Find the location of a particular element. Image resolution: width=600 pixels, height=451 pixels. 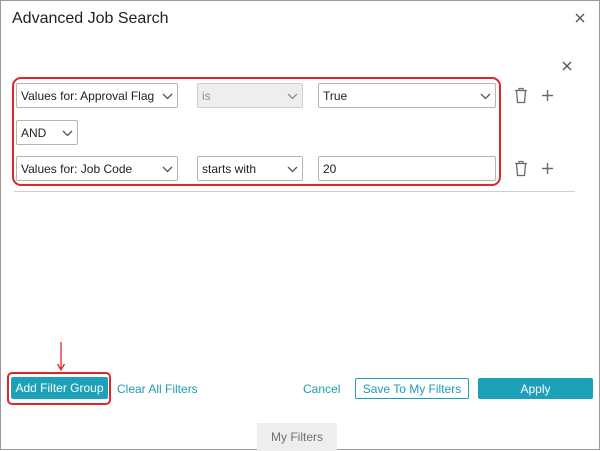

field-select-job-code: Values for: Job Code is located at coordinates (97, 168).